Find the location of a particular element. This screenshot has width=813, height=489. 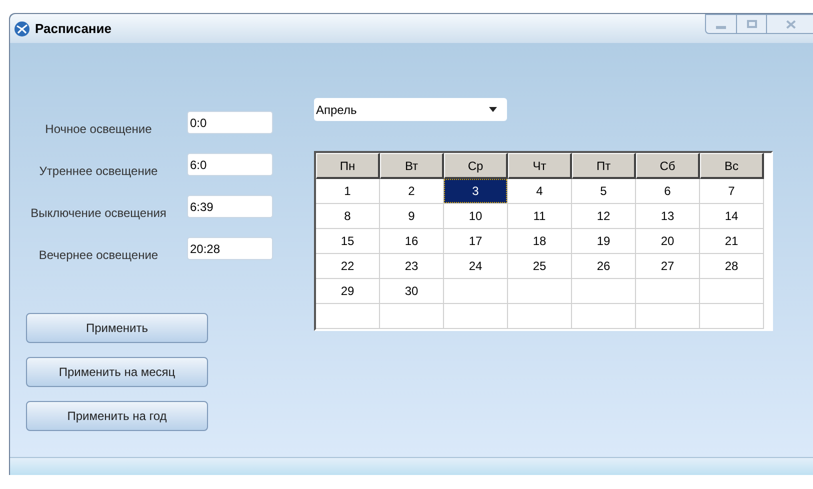

day-cell: 27 is located at coordinates (667, 266).